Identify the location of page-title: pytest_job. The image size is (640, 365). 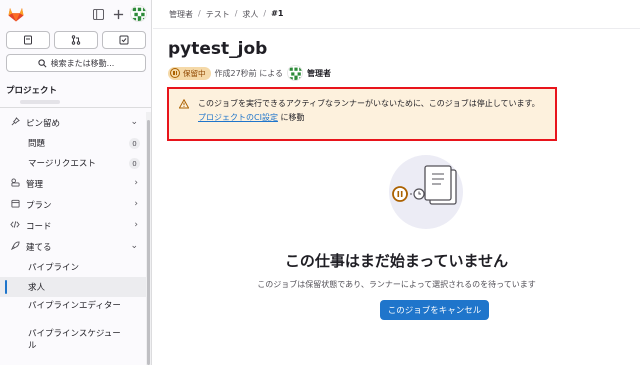
(218, 49).